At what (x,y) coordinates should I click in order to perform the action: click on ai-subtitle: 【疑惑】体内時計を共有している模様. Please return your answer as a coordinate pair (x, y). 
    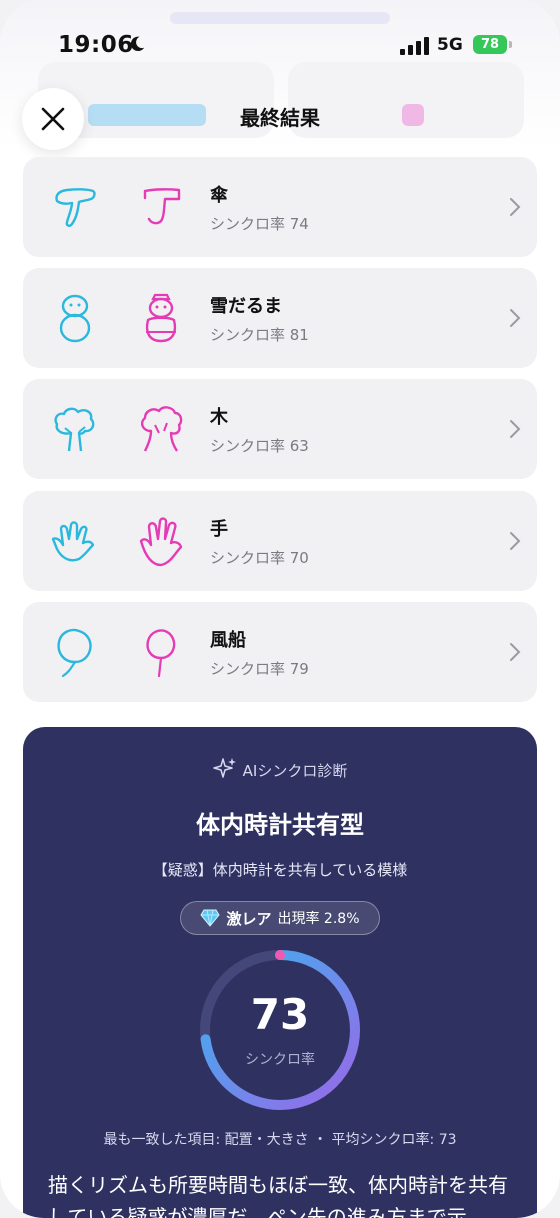
    Looking at the image, I should click on (280, 870).